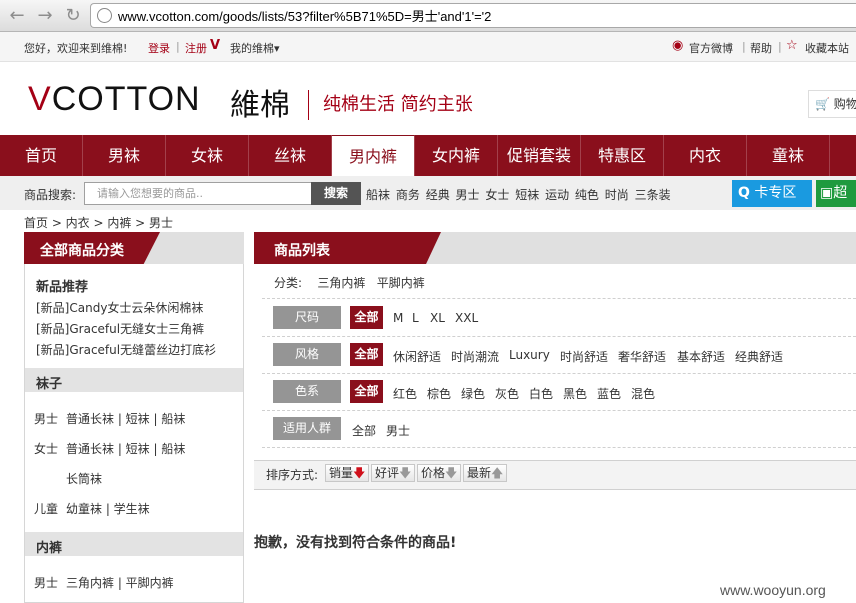 The width and height of the screenshot is (856, 603). I want to click on cart-button: 🛒 购物, so click(832, 104).